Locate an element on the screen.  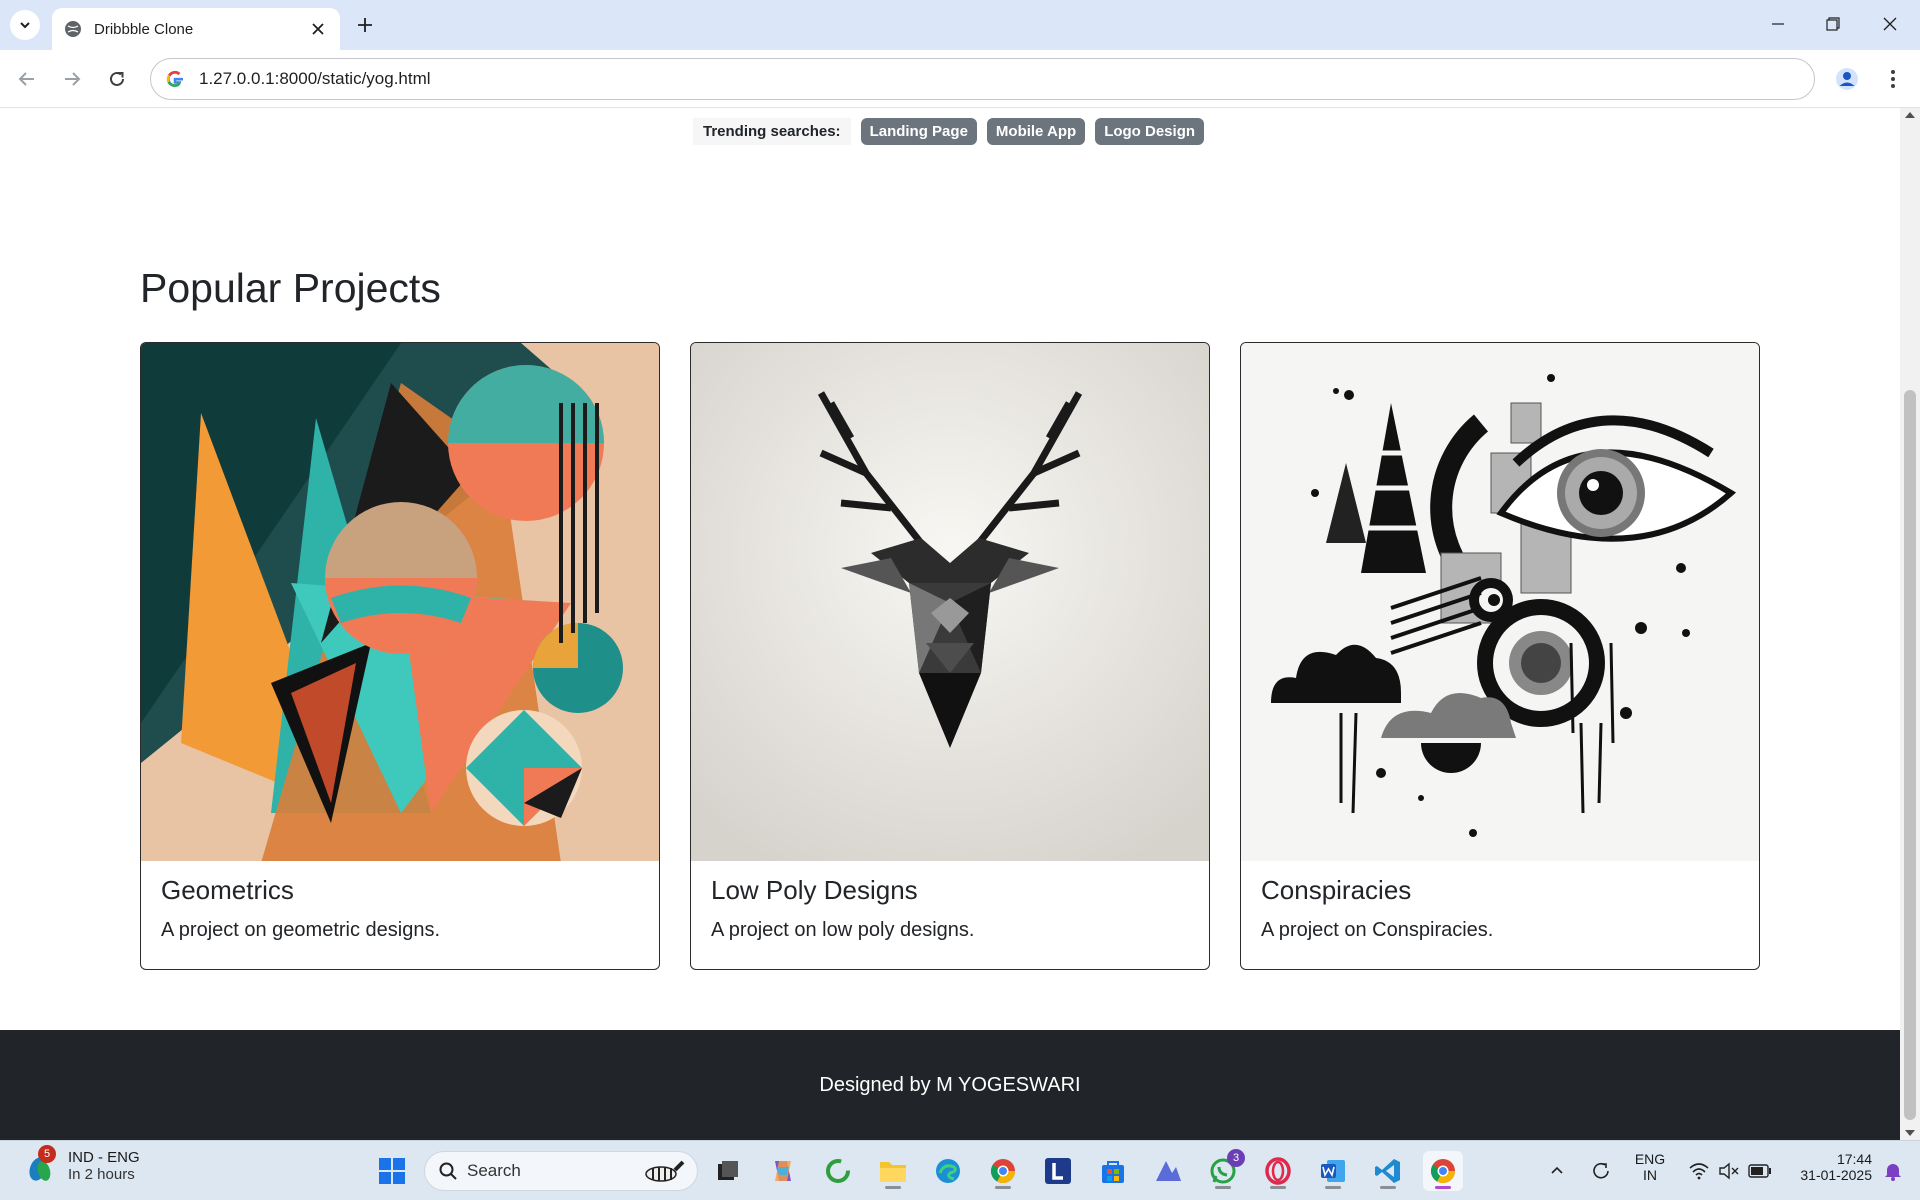
folder-icon is located at coordinates (893, 1172).